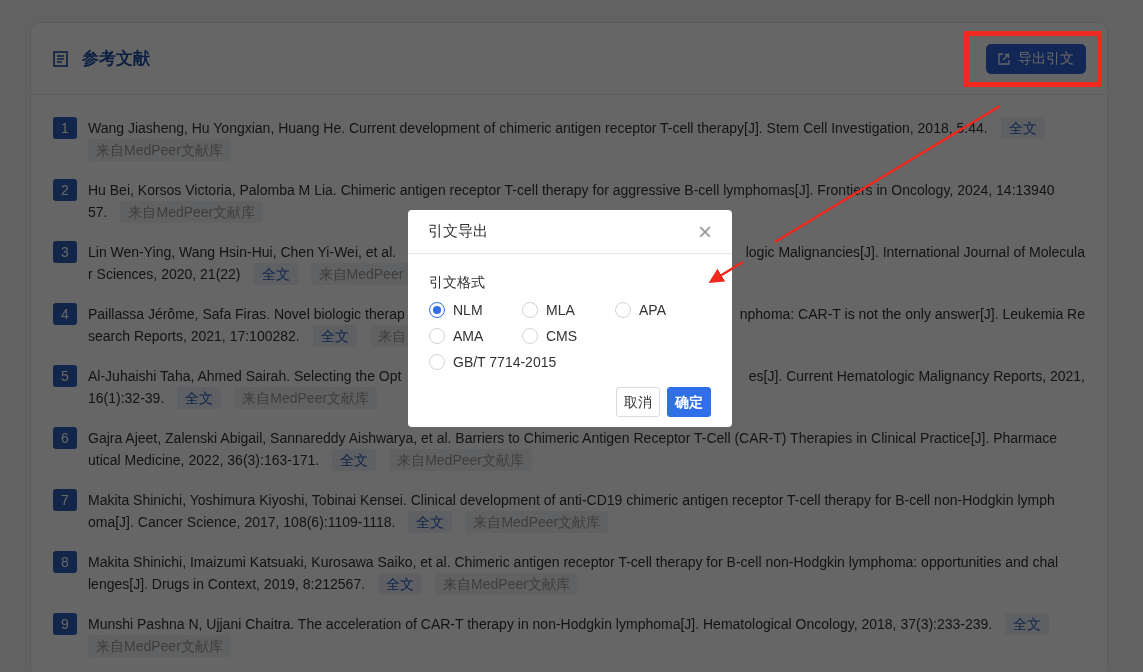 The image size is (1143, 672). I want to click on reference-text: oma[J]. Cancer Science, 2017, 108(6):1109-1118., so click(242, 522).